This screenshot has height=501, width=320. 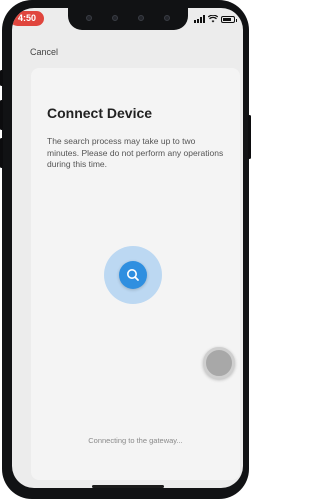 I want to click on search-pulse-halo, so click(x=133, y=275).